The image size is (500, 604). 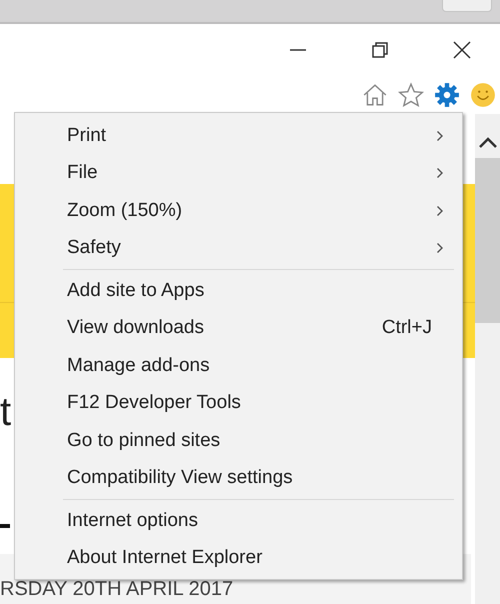 I want to click on menu-item: Go to pinned sites, so click(x=238, y=441).